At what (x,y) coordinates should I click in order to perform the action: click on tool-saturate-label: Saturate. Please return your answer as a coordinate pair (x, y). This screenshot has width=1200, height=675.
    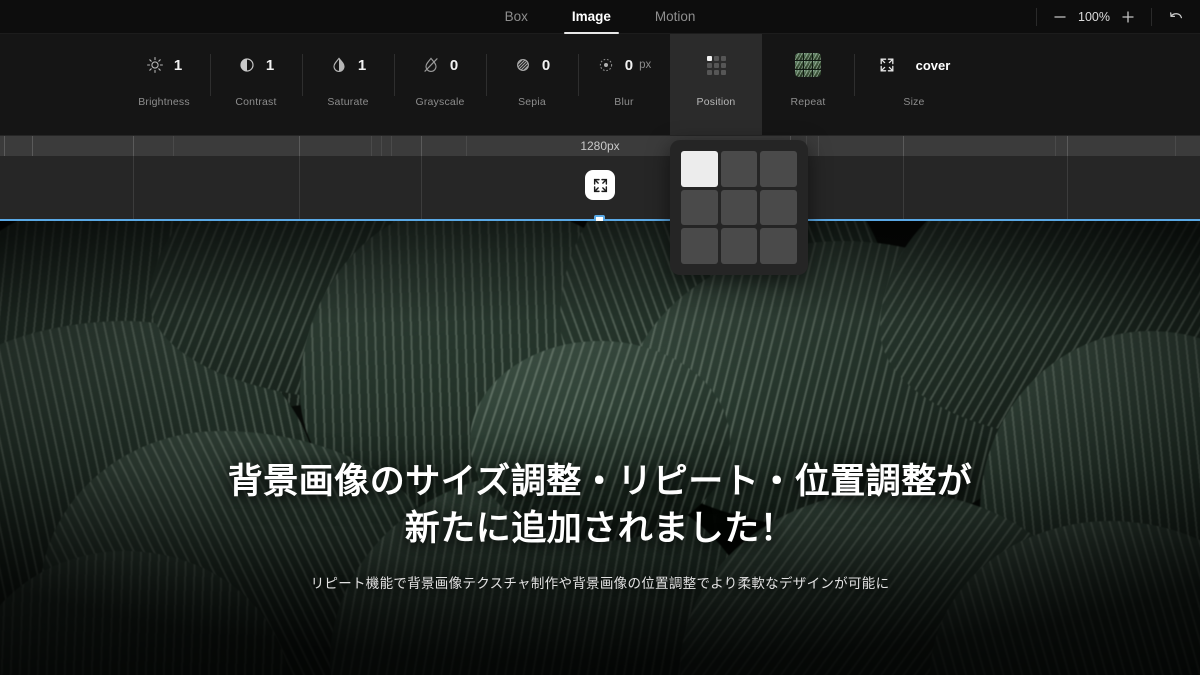
    Looking at the image, I should click on (348, 102).